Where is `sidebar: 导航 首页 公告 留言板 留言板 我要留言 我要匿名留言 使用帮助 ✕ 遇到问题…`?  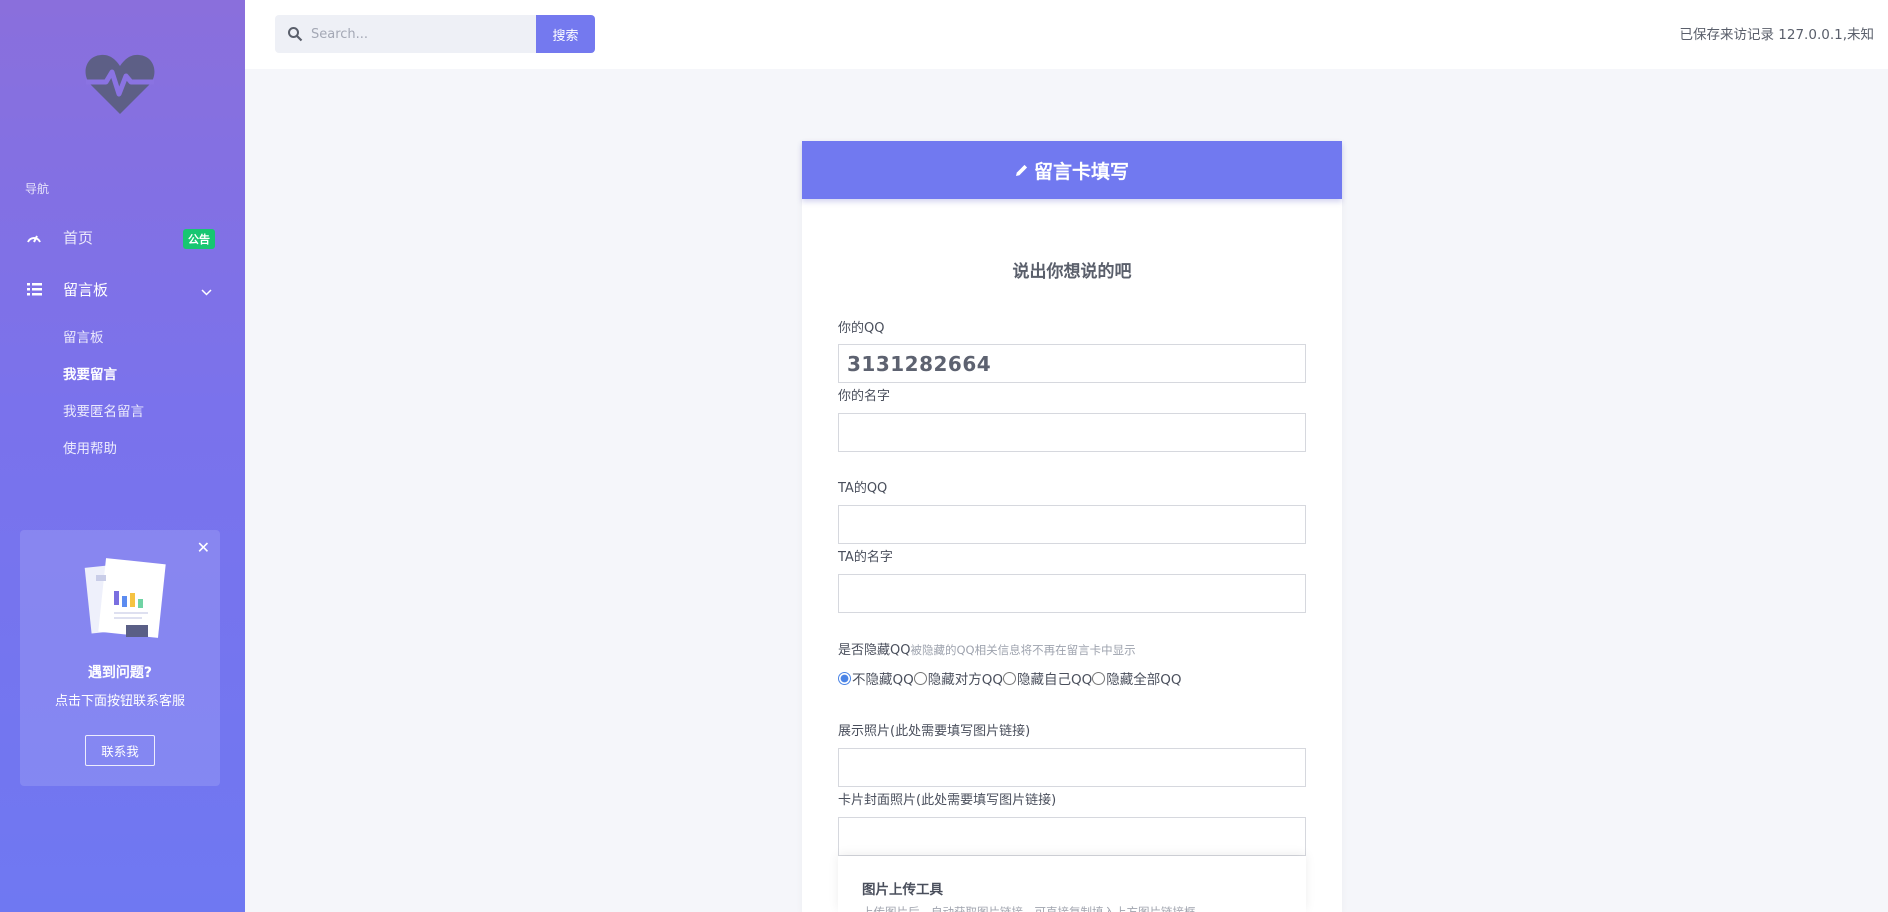
sidebar: 导航 首页 公告 留言板 留言板 我要留言 我要匿名留言 使用帮助 ✕ 遇到问题… is located at coordinates (122, 456).